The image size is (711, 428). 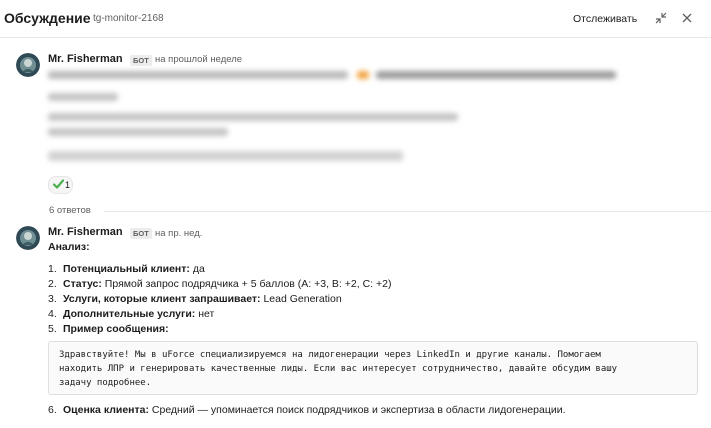 What do you see at coordinates (661, 18) in the screenshot?
I see `collapse-arrows-icon` at bounding box center [661, 18].